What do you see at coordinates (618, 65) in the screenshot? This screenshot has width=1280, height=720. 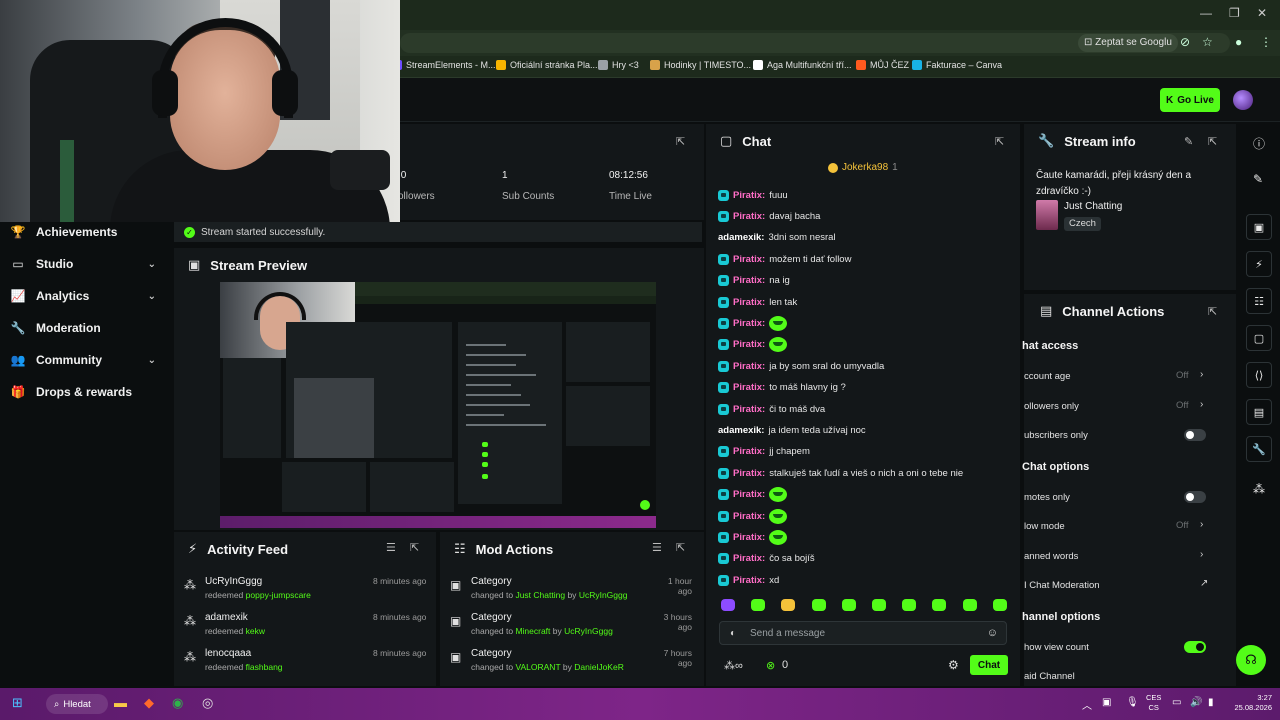 I see `bookmark-item: Hry <3` at bounding box center [618, 65].